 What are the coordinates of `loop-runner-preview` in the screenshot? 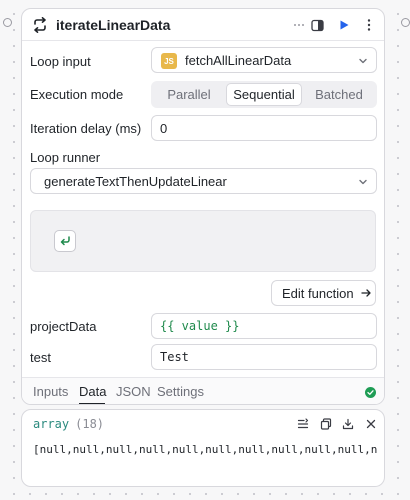 It's located at (203, 241).